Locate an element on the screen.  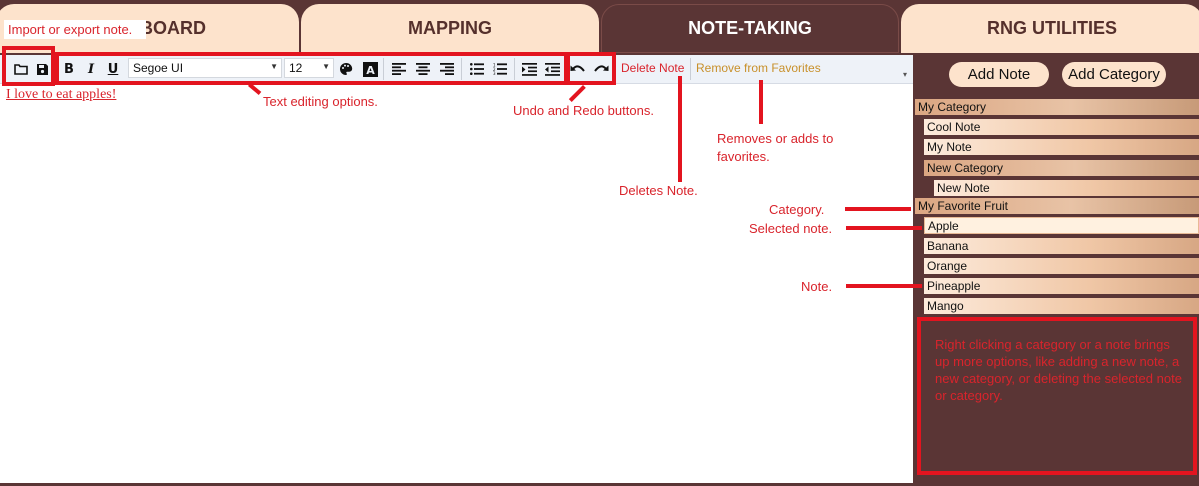
annotation-favorites-line2: favorites. is located at coordinates (743, 156).